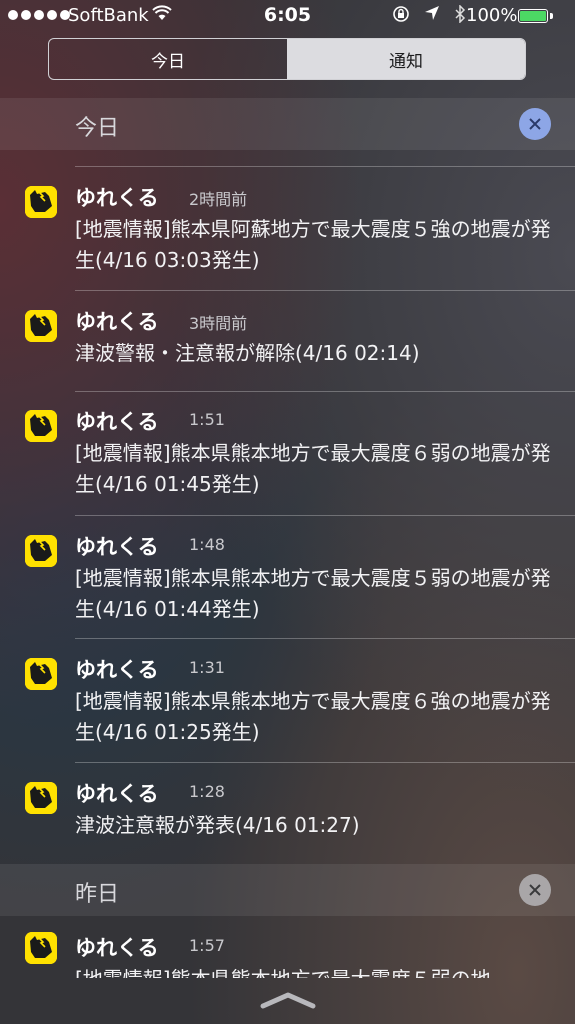  Describe the element at coordinates (460, 15) in the screenshot. I see `bluetooth-icon` at that location.